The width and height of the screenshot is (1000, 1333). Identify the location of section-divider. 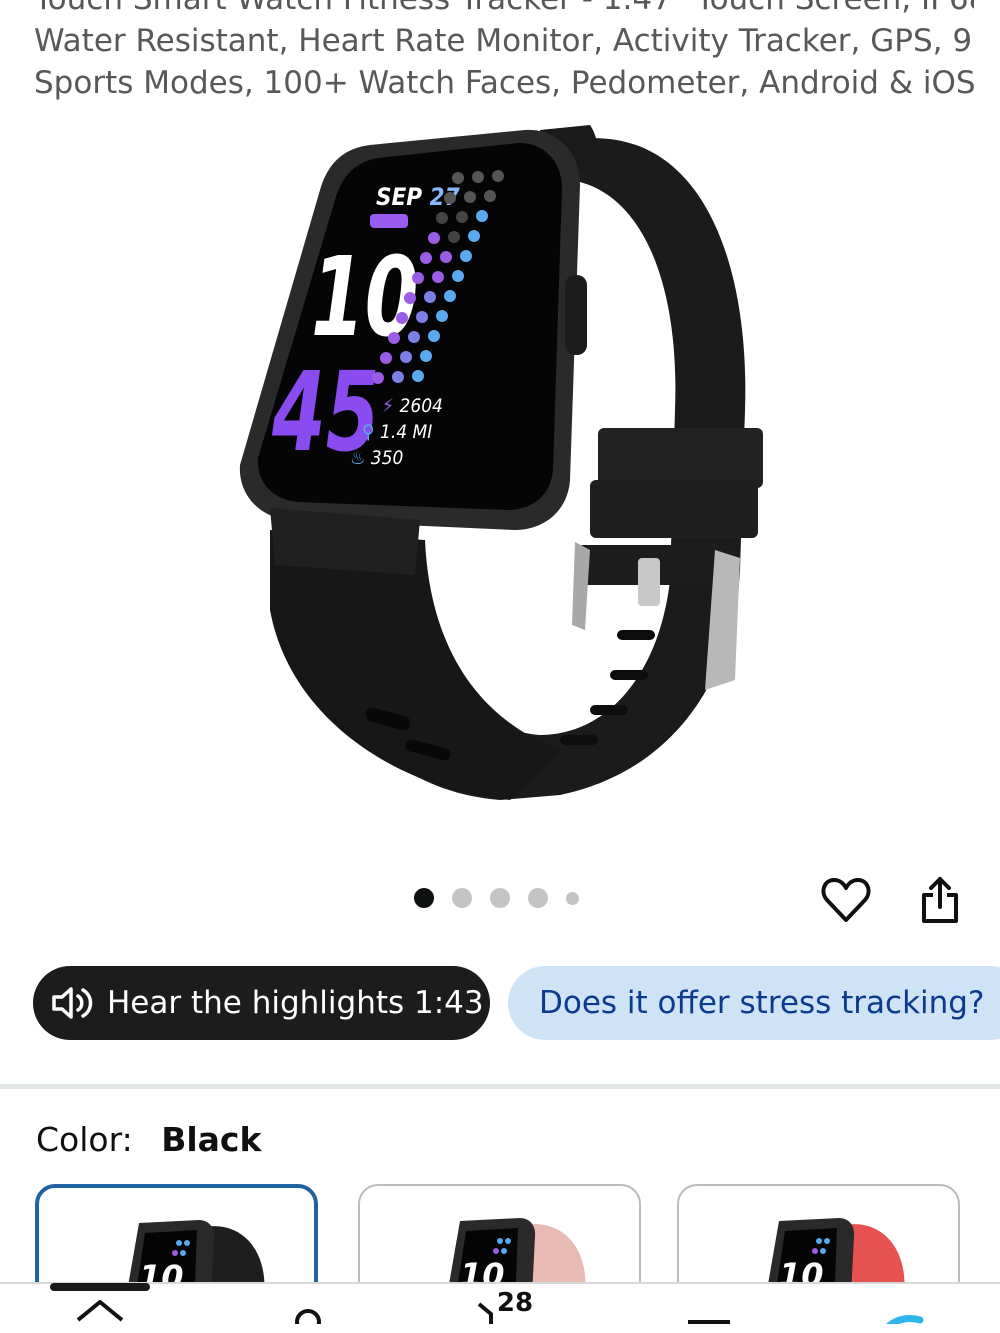
(500, 1086).